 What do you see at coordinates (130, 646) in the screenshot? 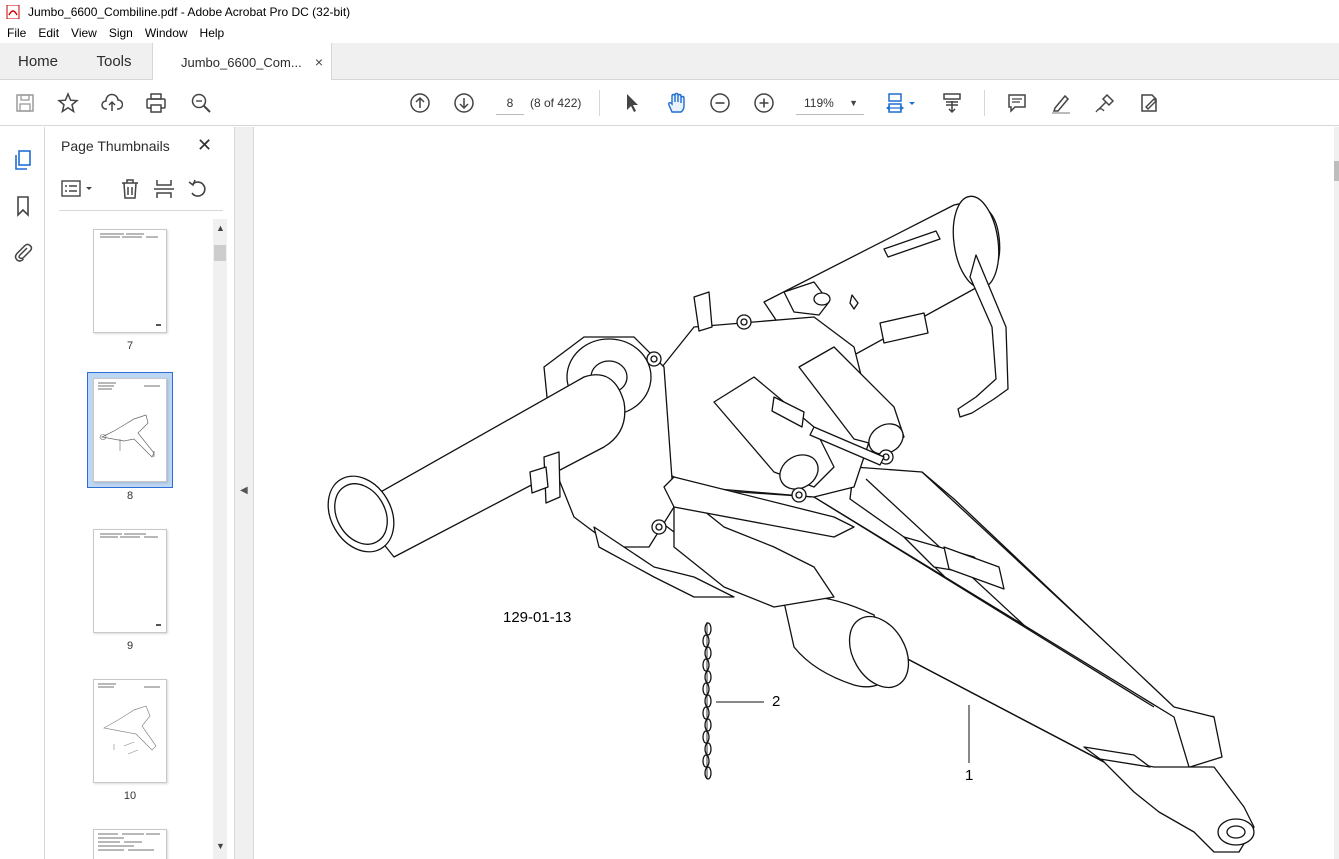
I see `thumbnail-label: 9` at bounding box center [130, 646].